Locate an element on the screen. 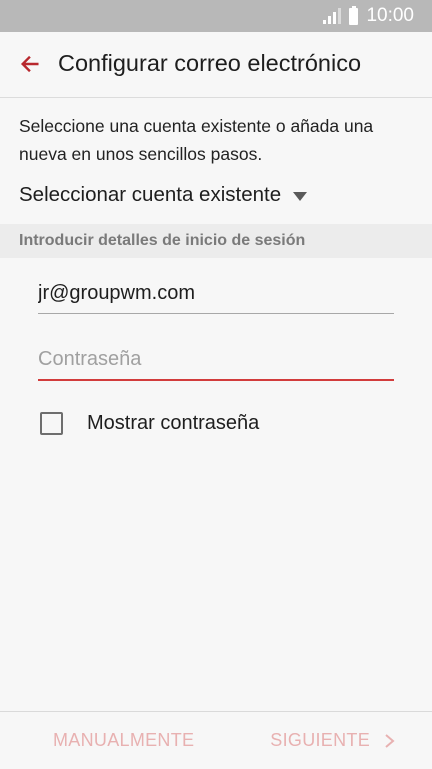  next-label: SIGUIENTE is located at coordinates (320, 740).